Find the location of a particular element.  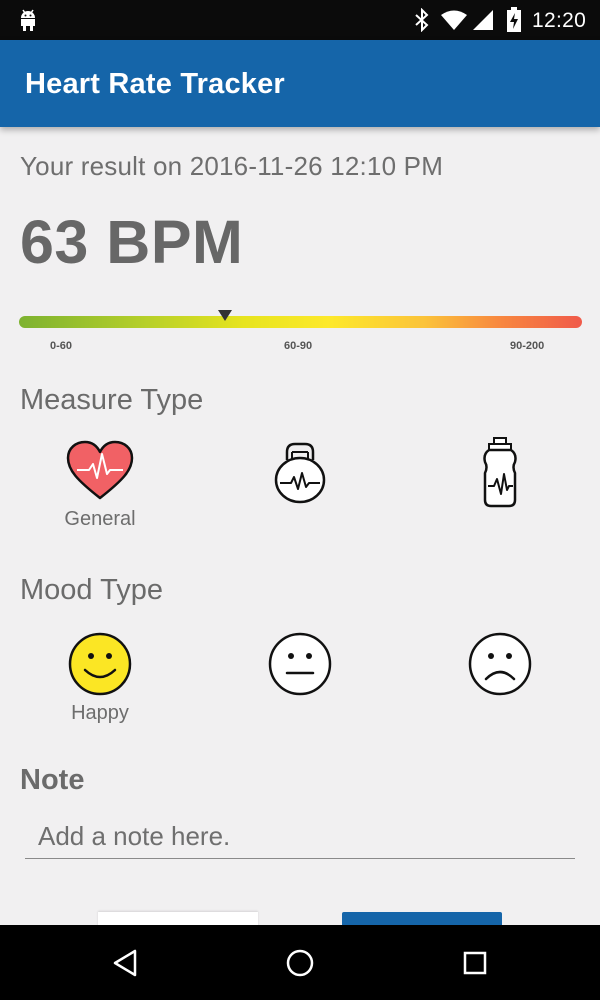

mood-option-happy: Happy is located at coordinates (100, 678).